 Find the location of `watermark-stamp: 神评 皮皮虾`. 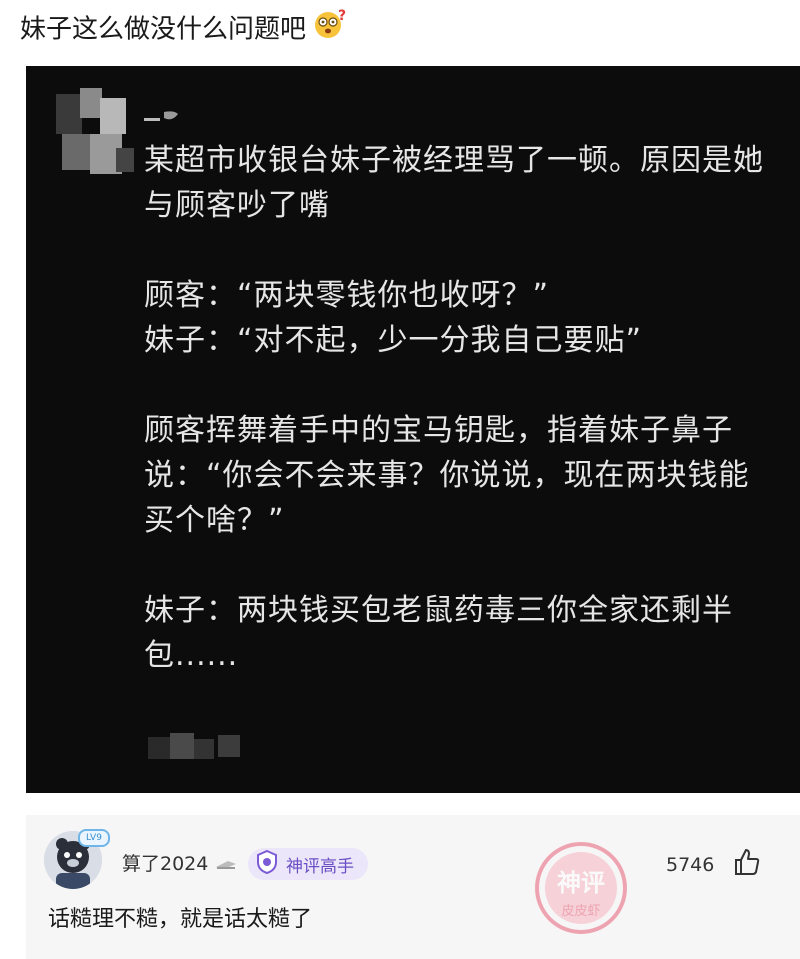

watermark-stamp: 神评 皮皮虾 is located at coordinates (581, 888).